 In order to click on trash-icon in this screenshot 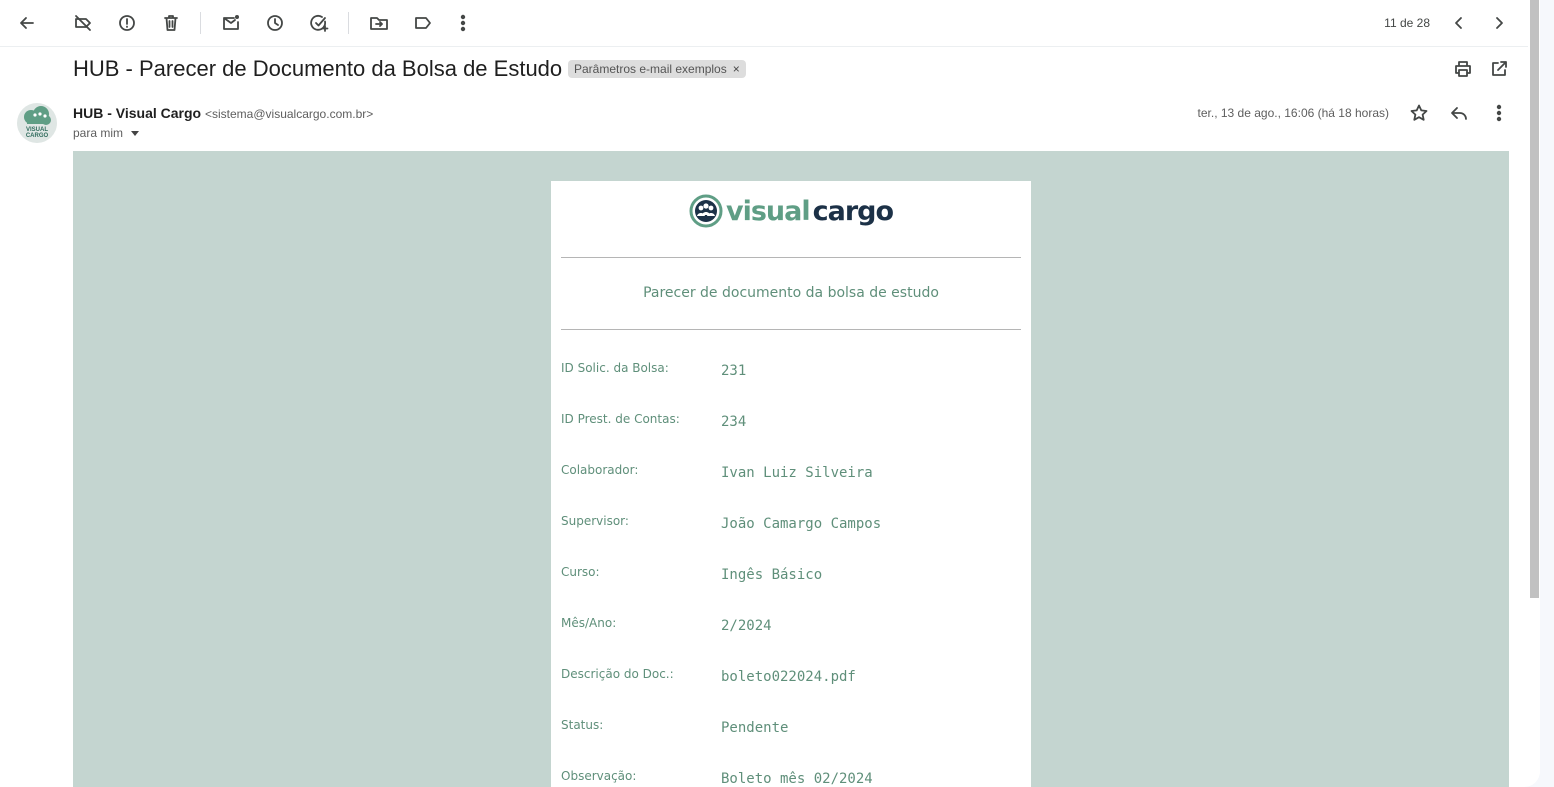, I will do `click(171, 23)`.